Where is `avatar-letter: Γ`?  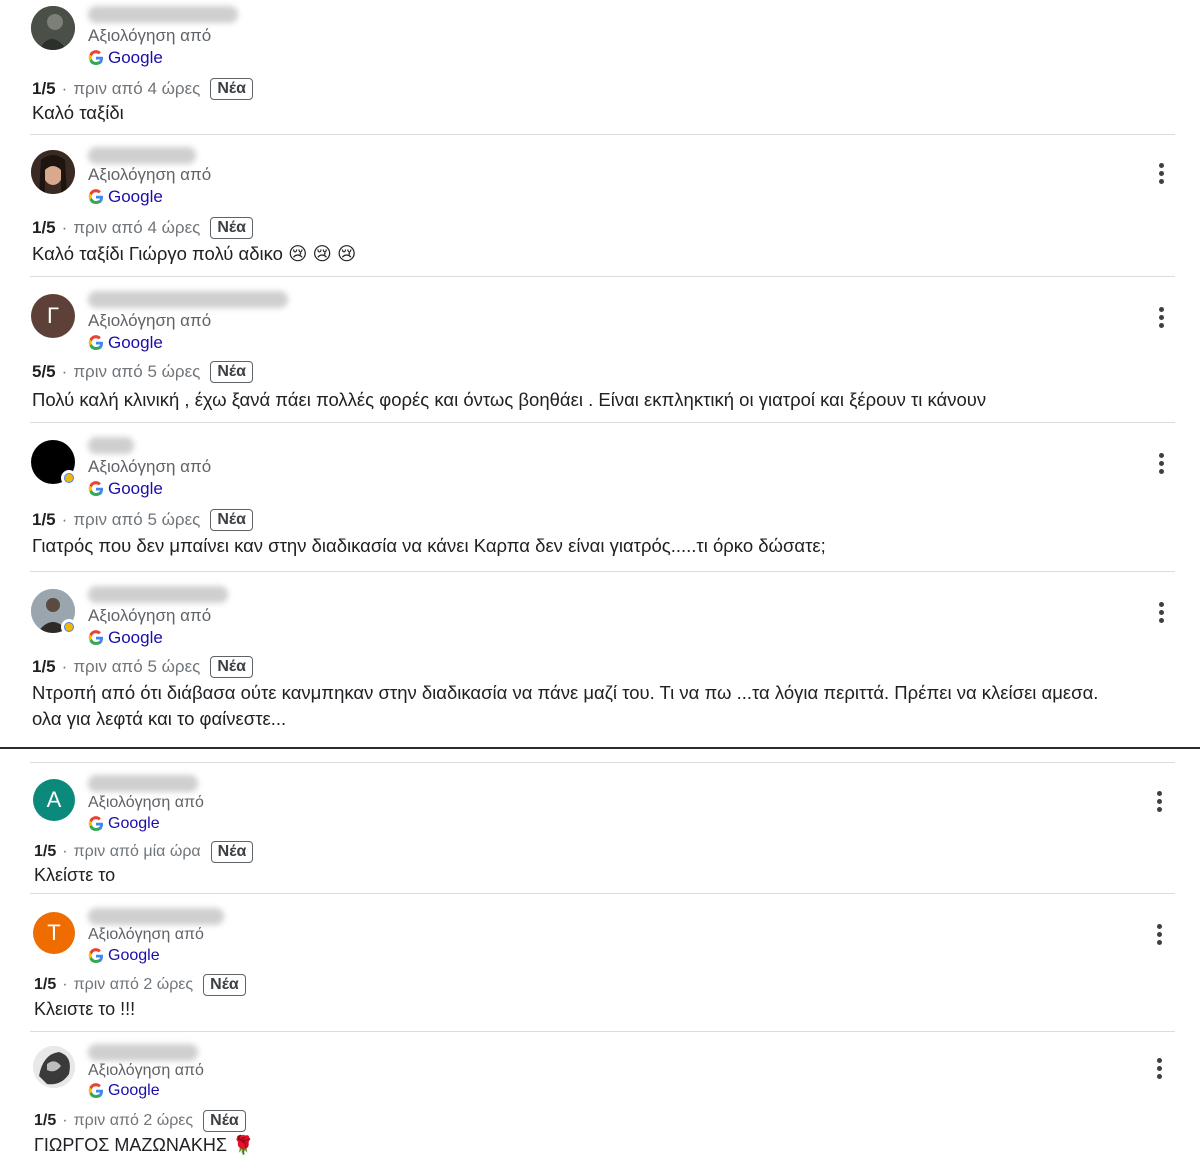 avatar-letter: Γ is located at coordinates (53, 315).